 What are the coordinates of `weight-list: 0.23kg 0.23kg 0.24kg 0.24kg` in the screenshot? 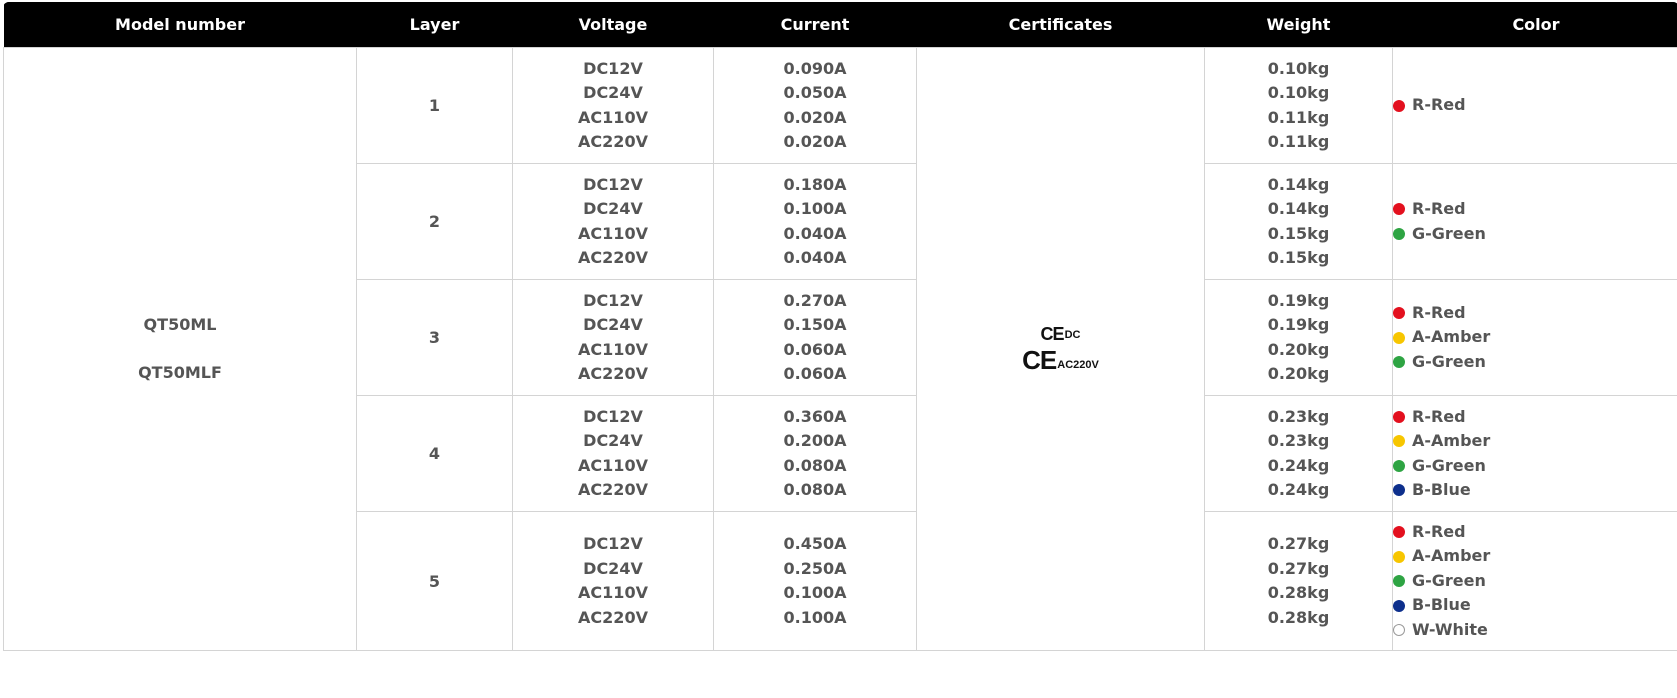 It's located at (1298, 454).